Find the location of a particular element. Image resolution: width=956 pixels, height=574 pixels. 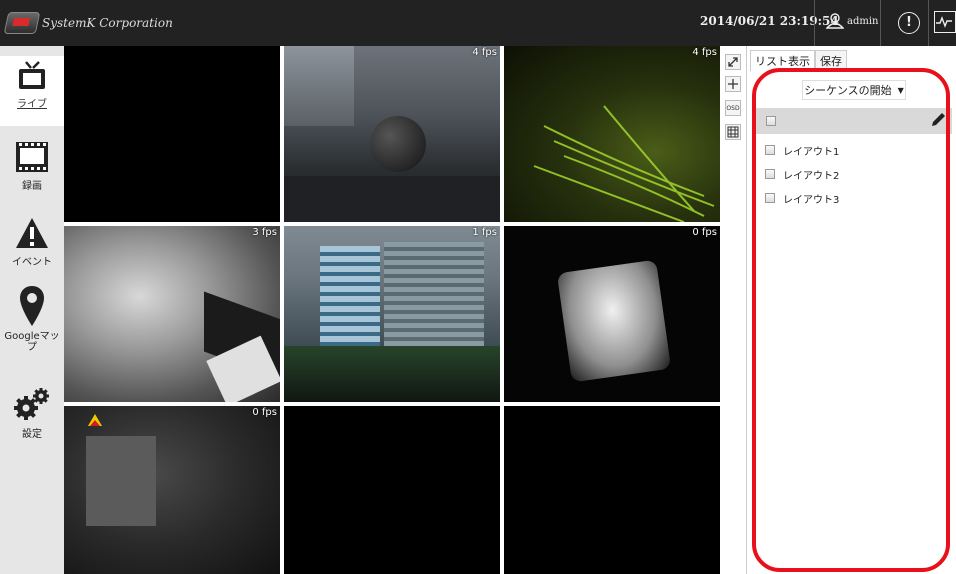

datetime: 2014/06/21 23:19:54 is located at coordinates (769, 21).